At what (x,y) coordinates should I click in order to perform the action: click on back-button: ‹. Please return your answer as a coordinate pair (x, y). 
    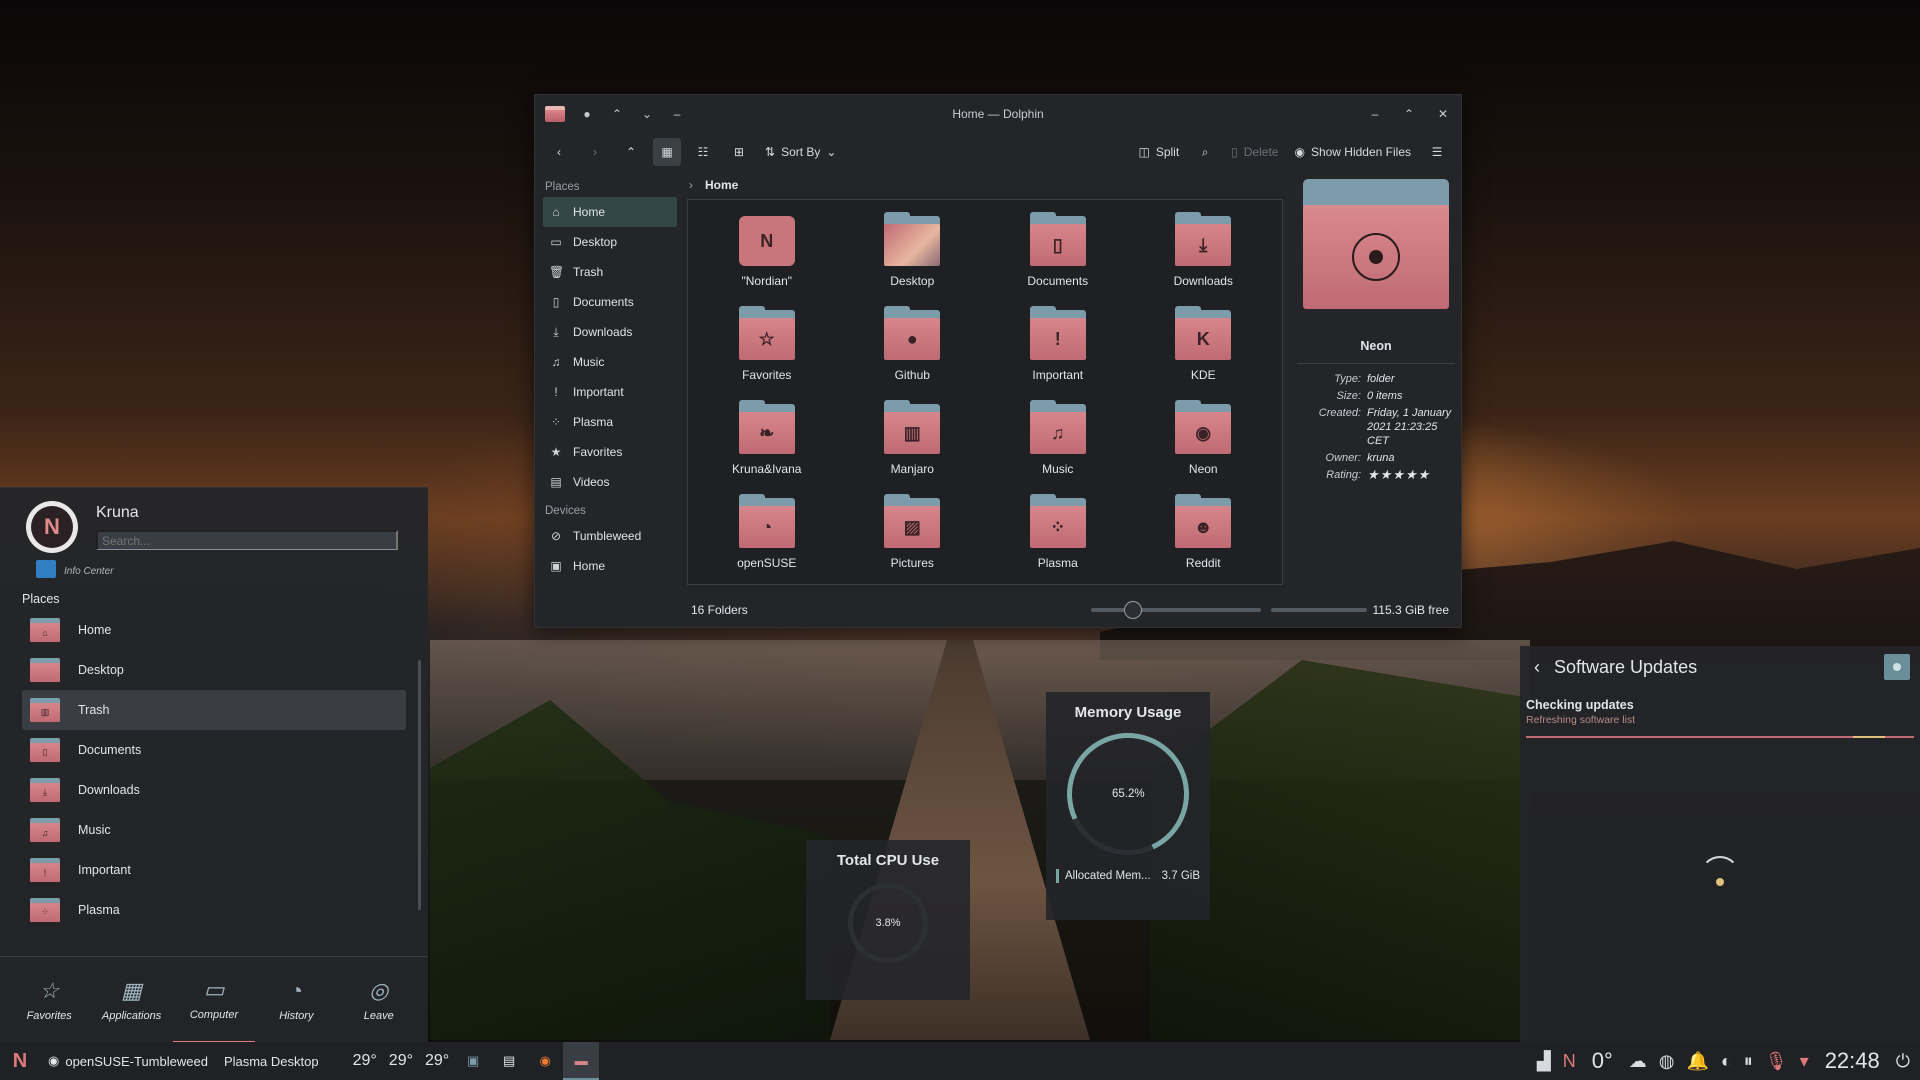
    Looking at the image, I should click on (559, 152).